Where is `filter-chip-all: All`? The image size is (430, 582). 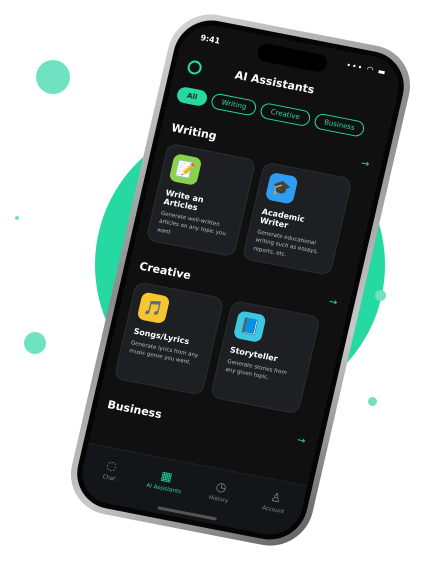
filter-chip-all: All is located at coordinates (192, 96).